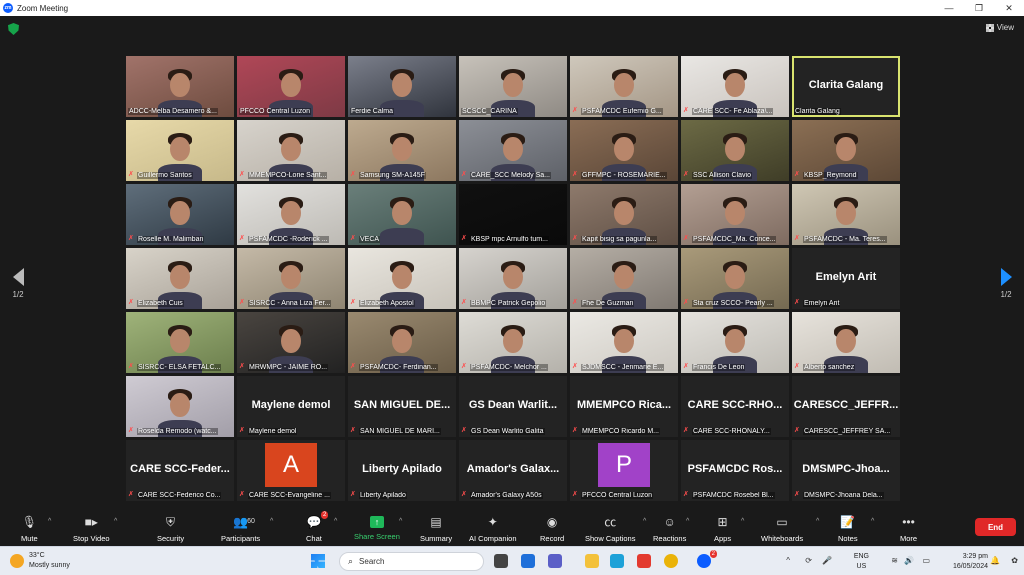  What do you see at coordinates (291, 406) in the screenshot?
I see `participant-tile: Maylene demol ✗ Maylene demol` at bounding box center [291, 406].